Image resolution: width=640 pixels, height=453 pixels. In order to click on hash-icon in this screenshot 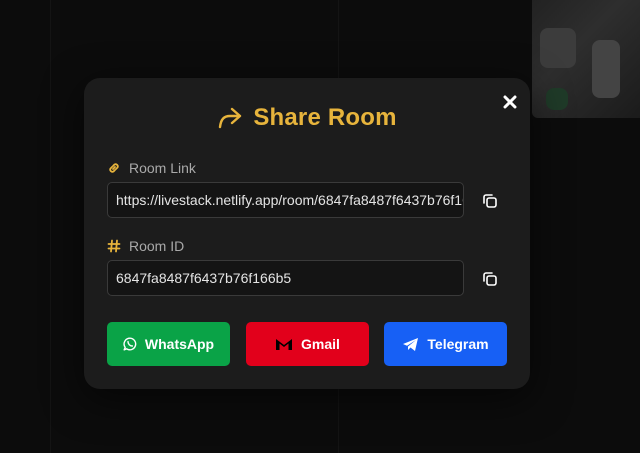, I will do `click(114, 246)`.